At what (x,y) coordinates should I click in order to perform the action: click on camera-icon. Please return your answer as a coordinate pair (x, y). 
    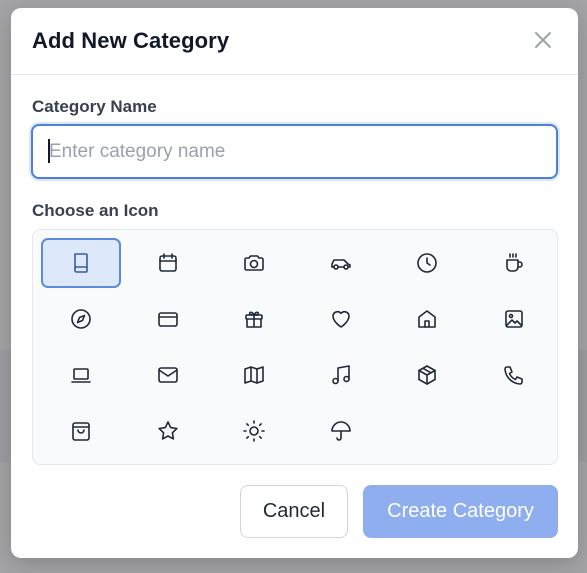
    Looking at the image, I should click on (254, 263).